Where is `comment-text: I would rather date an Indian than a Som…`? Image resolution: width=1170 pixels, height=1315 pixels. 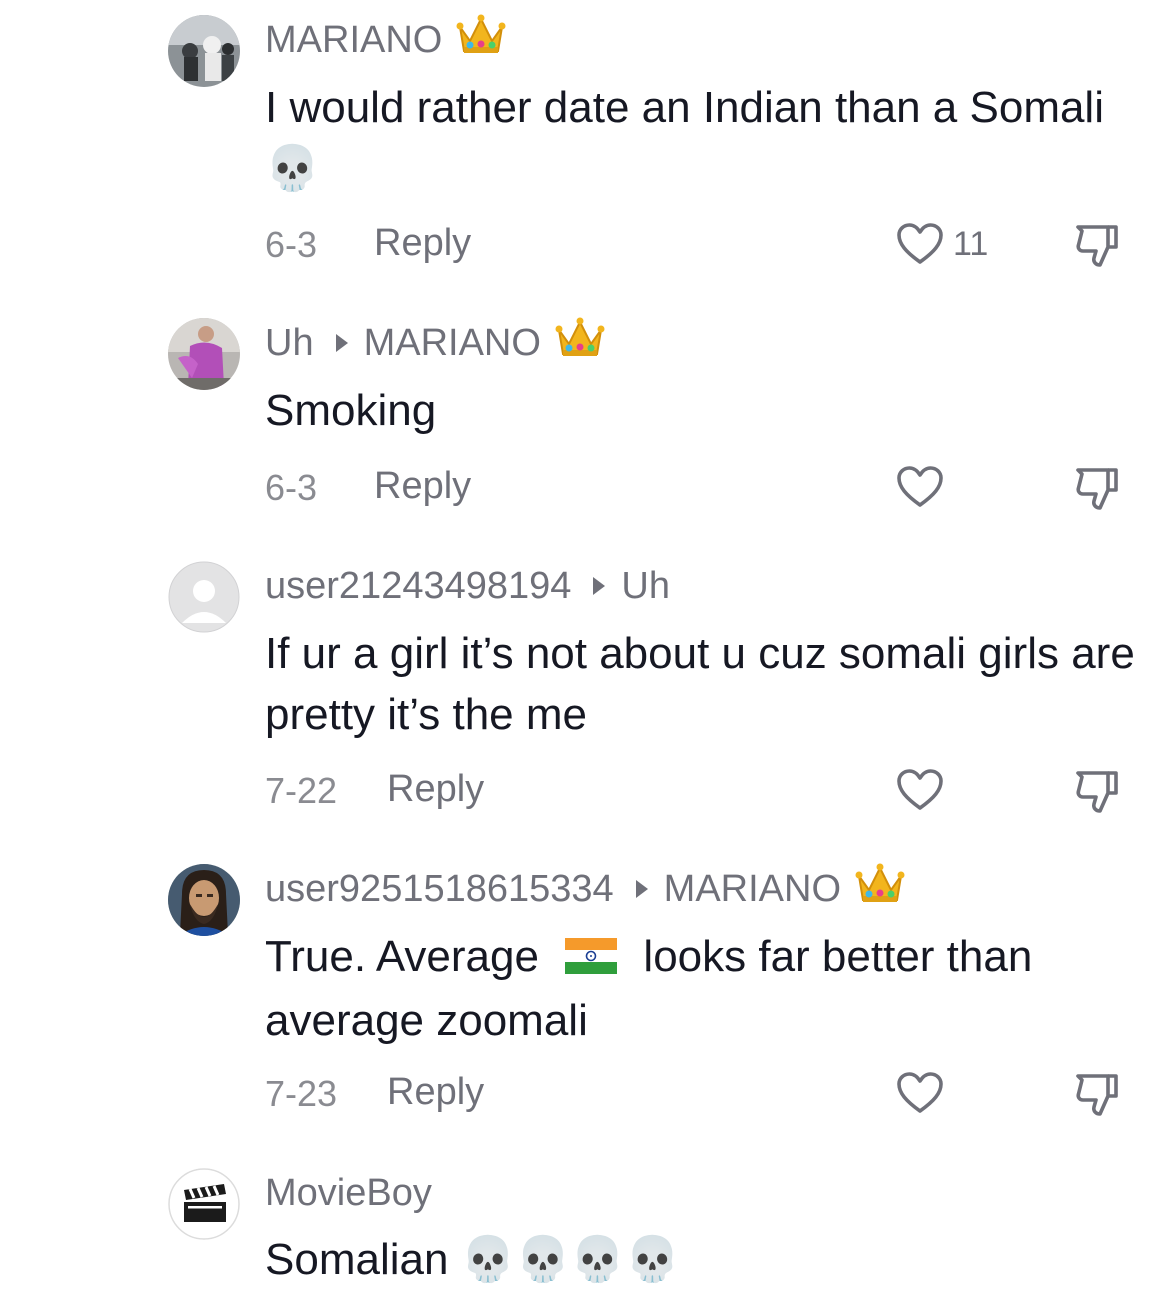 comment-text: I would rather date an Indian than a Som… is located at coordinates (684, 138).